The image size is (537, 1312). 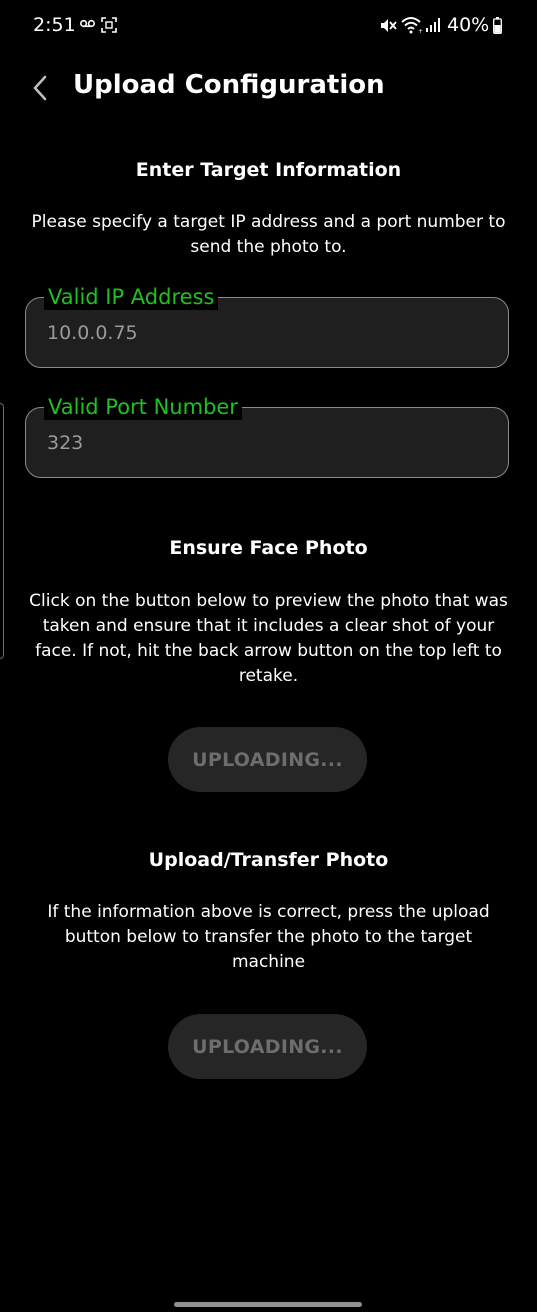 I want to click on ip-address-value: 10.0.0.75, so click(x=92, y=333).